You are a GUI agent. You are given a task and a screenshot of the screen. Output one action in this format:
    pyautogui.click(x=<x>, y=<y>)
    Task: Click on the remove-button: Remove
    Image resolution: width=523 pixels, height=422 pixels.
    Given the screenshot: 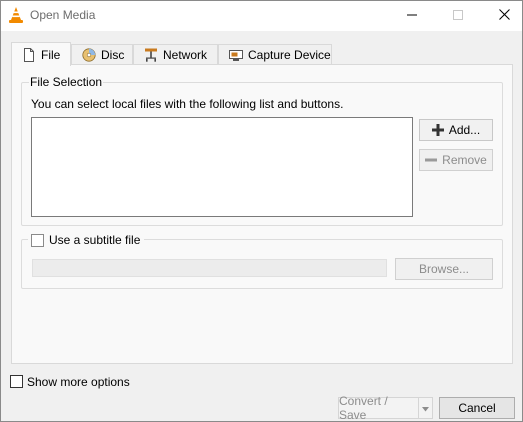 What is the action you would take?
    pyautogui.click(x=456, y=160)
    